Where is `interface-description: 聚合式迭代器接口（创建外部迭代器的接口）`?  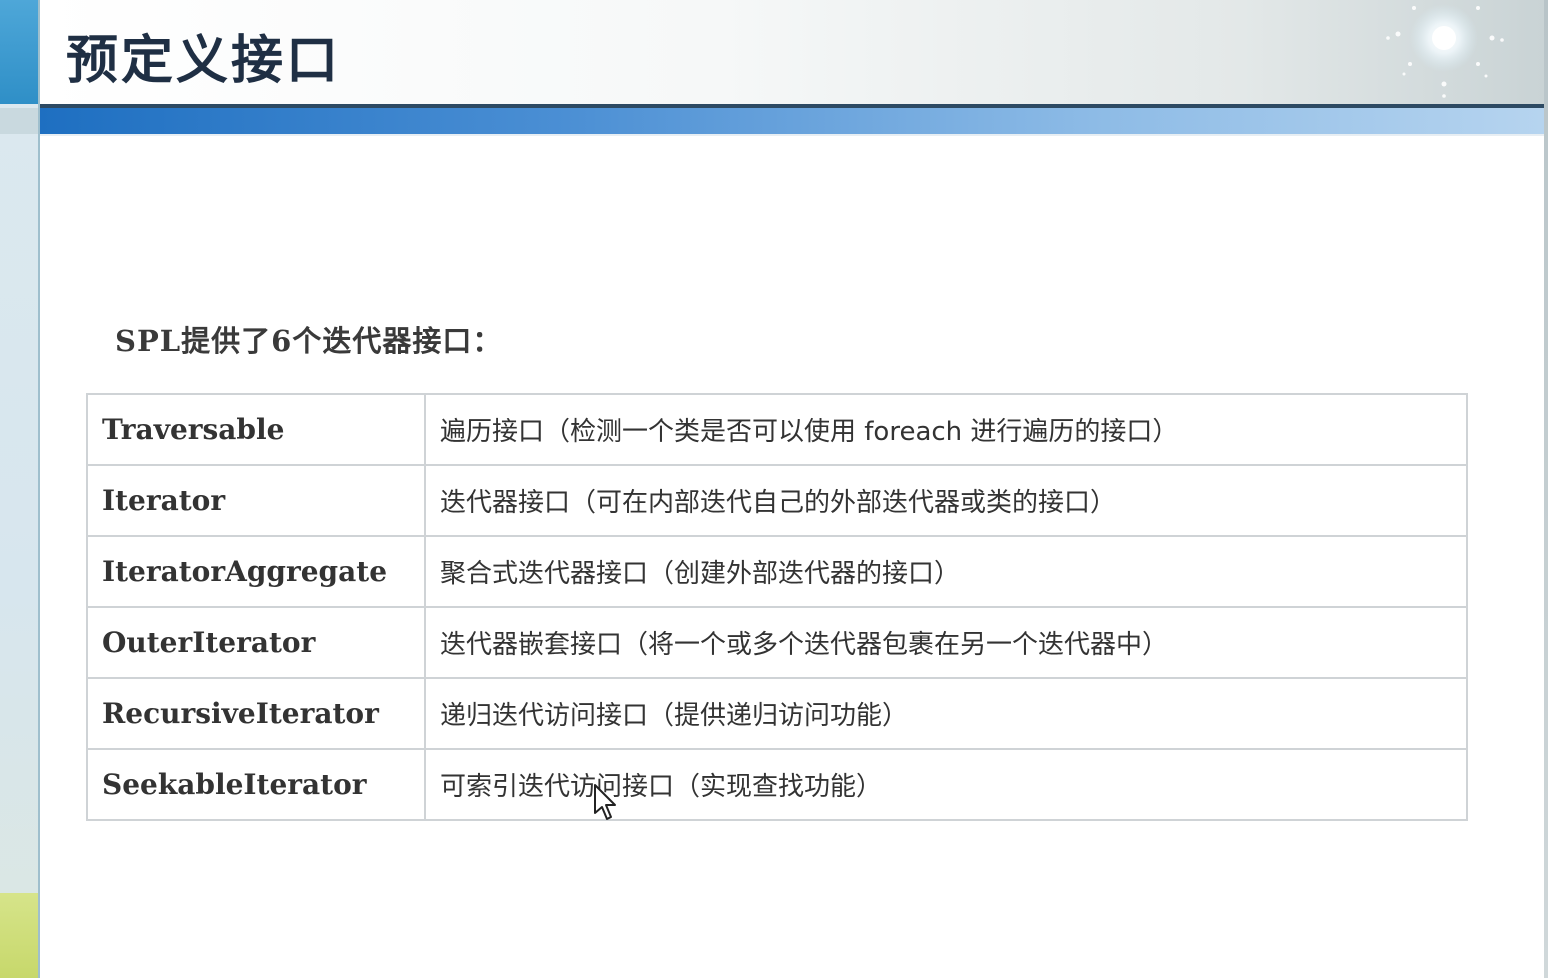 interface-description: 聚合式迭代器接口（创建外部迭代器的接口） is located at coordinates (946, 571).